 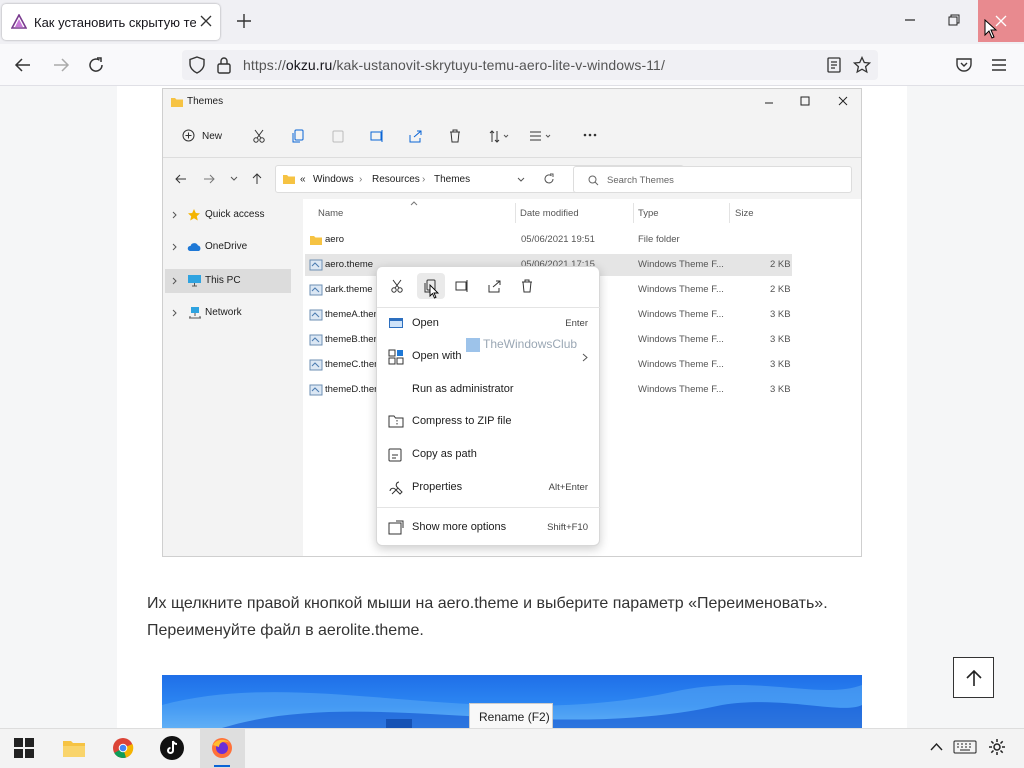 I want to click on open-window-icon, so click(x=396, y=323).